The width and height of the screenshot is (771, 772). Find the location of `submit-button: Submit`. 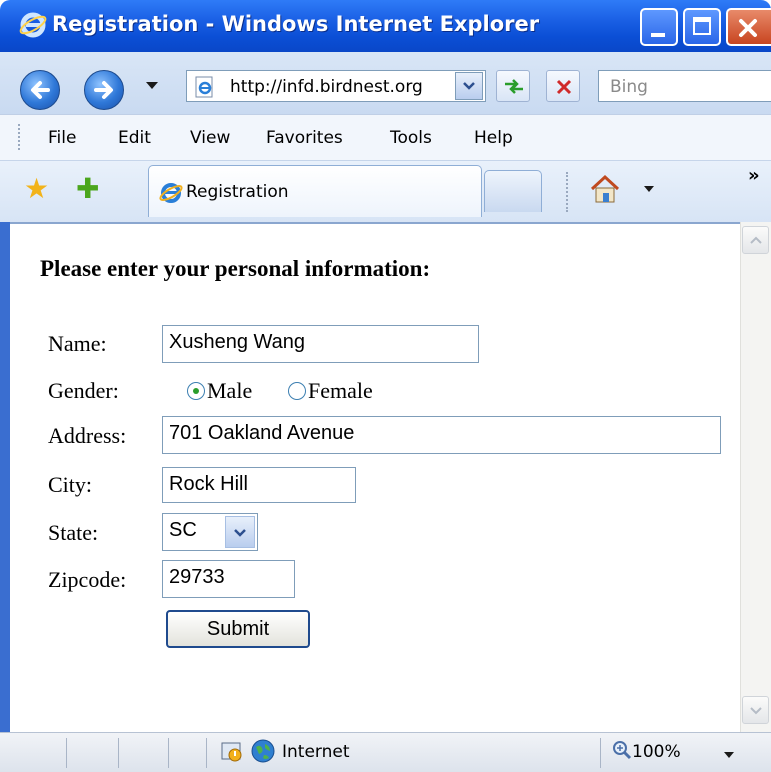

submit-button: Submit is located at coordinates (238, 629).